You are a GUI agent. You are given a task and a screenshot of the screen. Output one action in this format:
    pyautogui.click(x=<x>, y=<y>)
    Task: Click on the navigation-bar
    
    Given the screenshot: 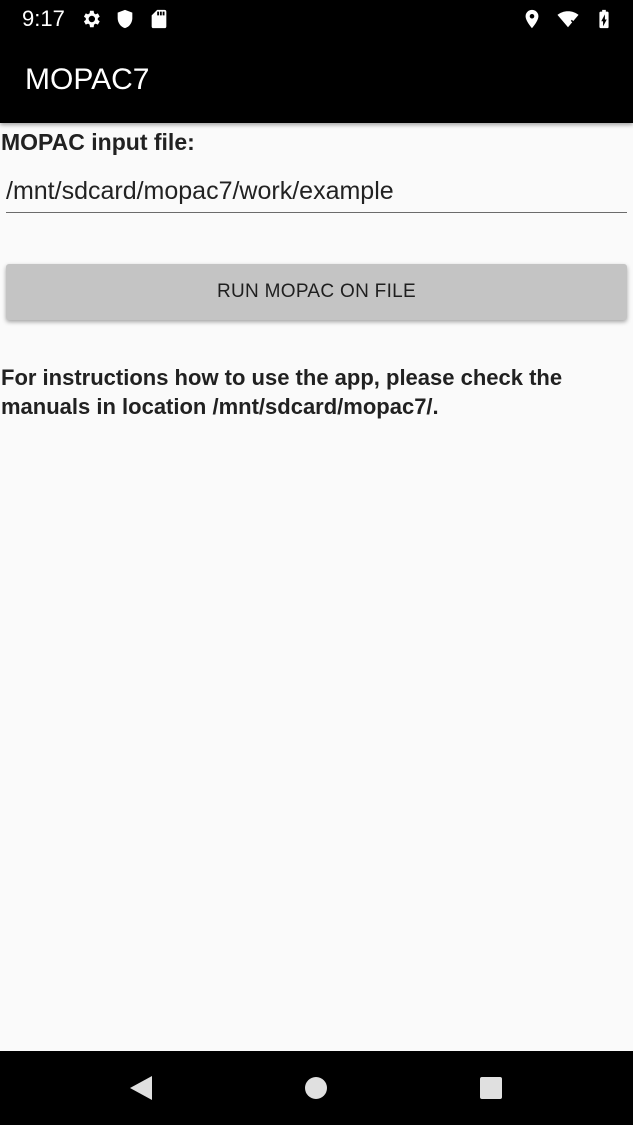 What is the action you would take?
    pyautogui.click(x=316, y=1088)
    